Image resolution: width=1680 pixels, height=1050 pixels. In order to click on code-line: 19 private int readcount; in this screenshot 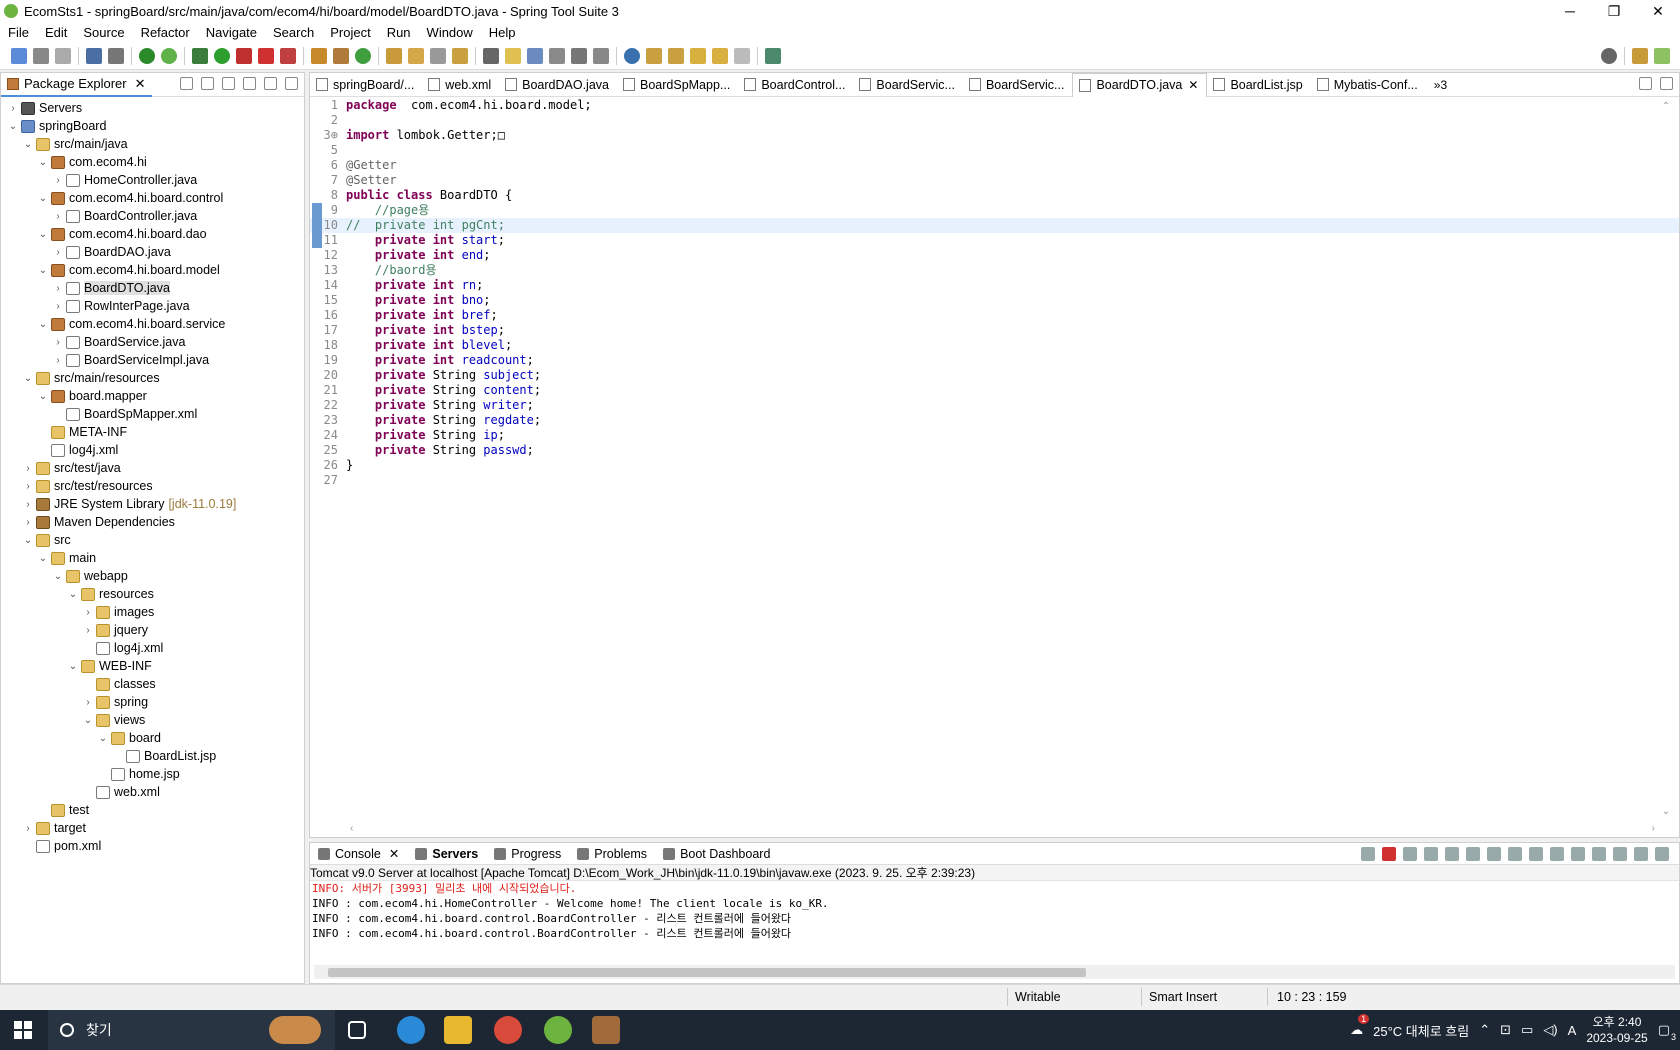, I will do `click(994, 360)`.